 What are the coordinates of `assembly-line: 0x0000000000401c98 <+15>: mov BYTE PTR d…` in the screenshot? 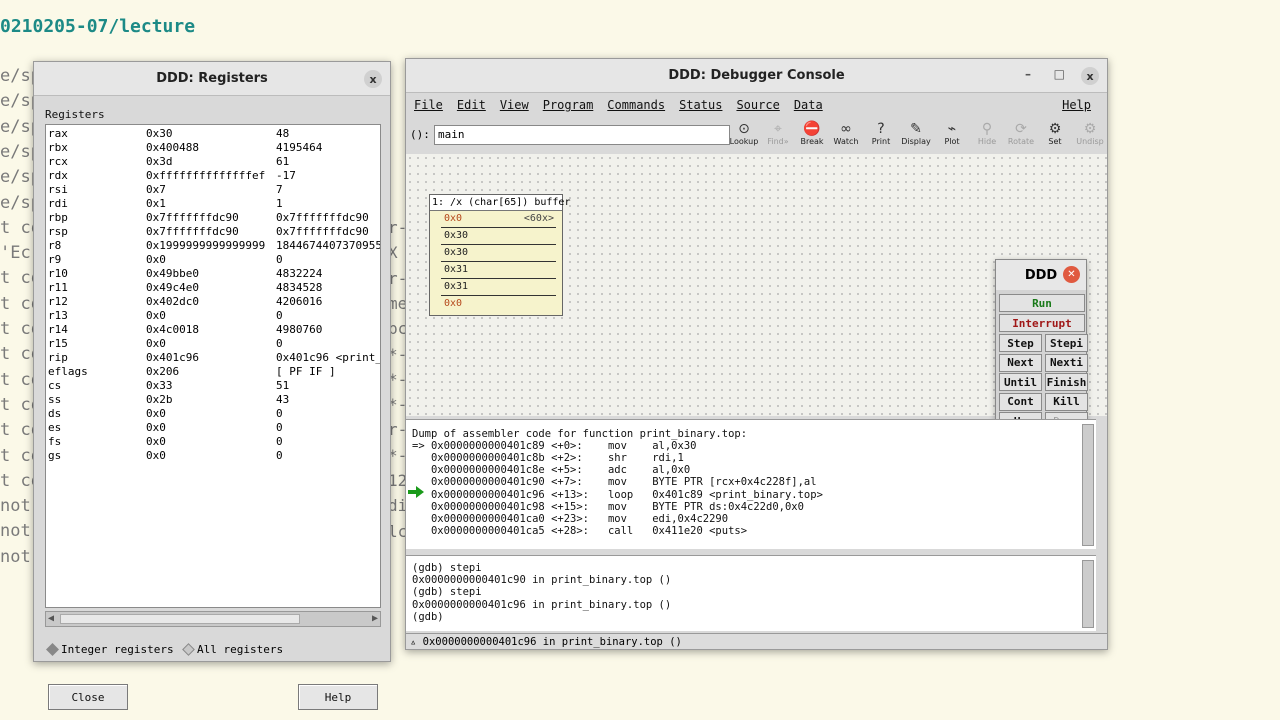 It's located at (608, 507).